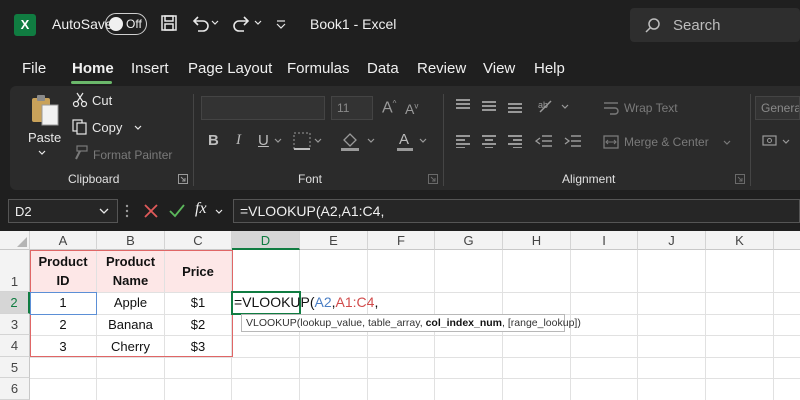  Describe the element at coordinates (219, 212) in the screenshot. I see `fx-dropdown-icon` at that location.